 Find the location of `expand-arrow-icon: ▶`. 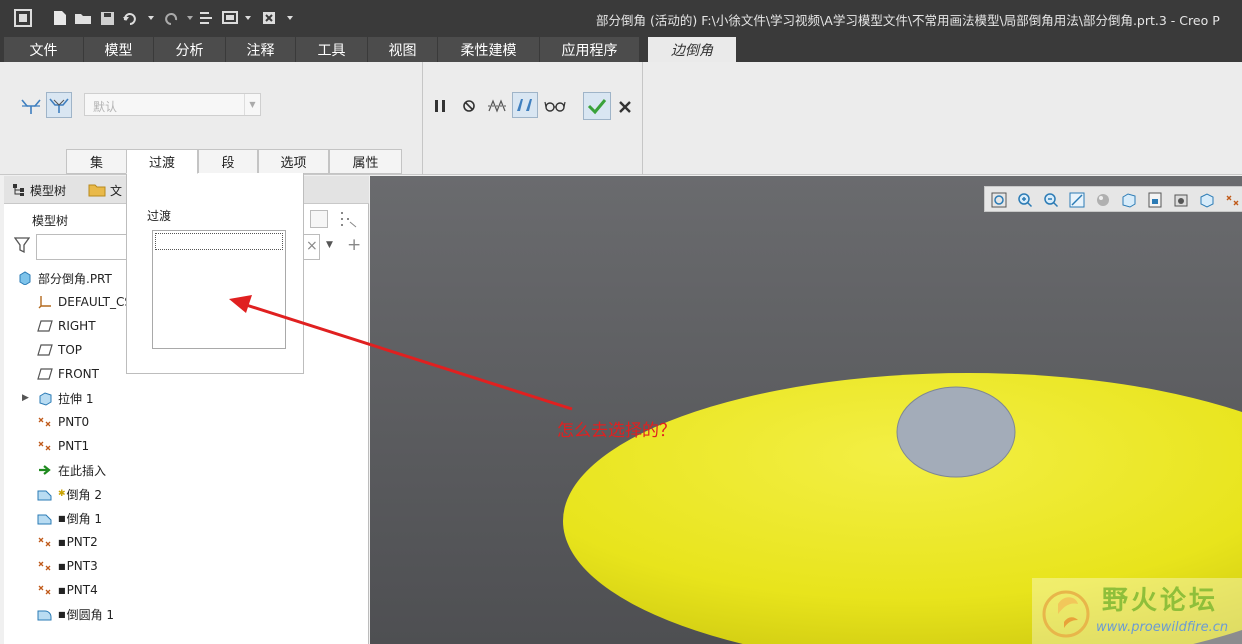

expand-arrow-icon: ▶ is located at coordinates (28, 398).